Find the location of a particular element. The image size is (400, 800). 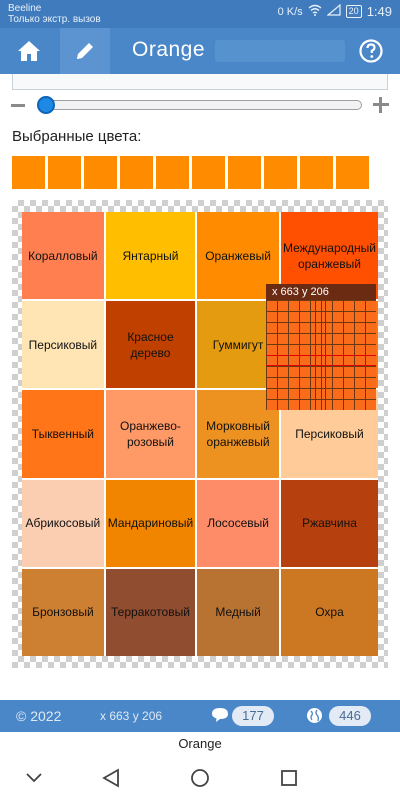

wifi-icon is located at coordinates (315, 11).